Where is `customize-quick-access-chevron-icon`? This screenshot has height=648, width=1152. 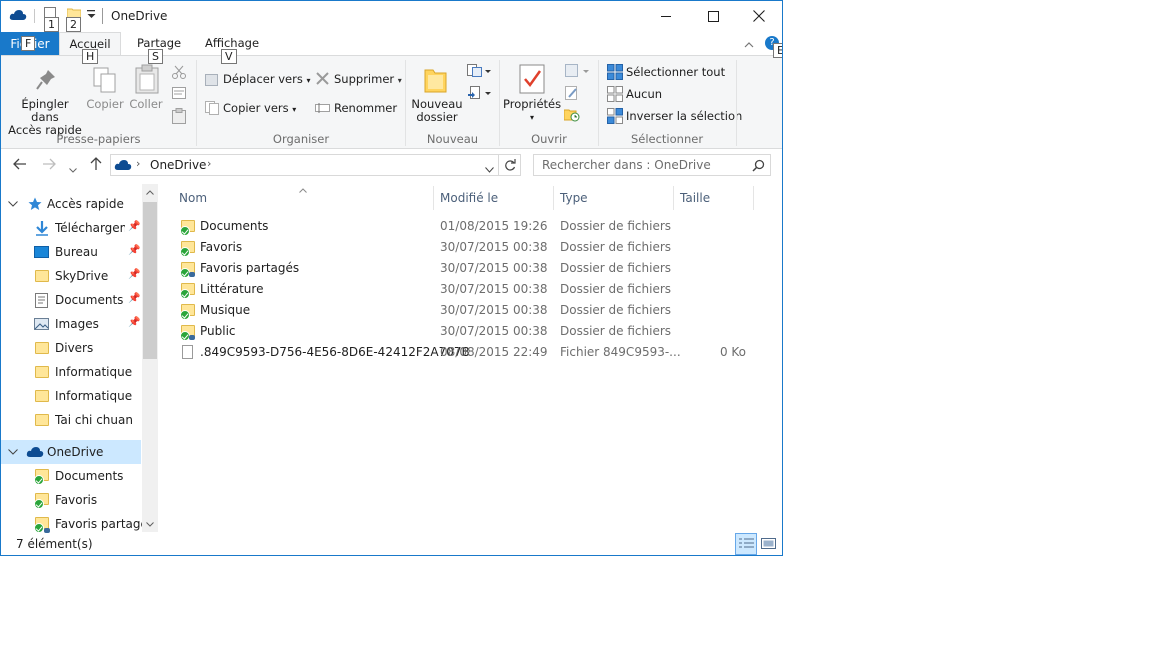
customize-quick-access-chevron-icon is located at coordinates (91, 16).